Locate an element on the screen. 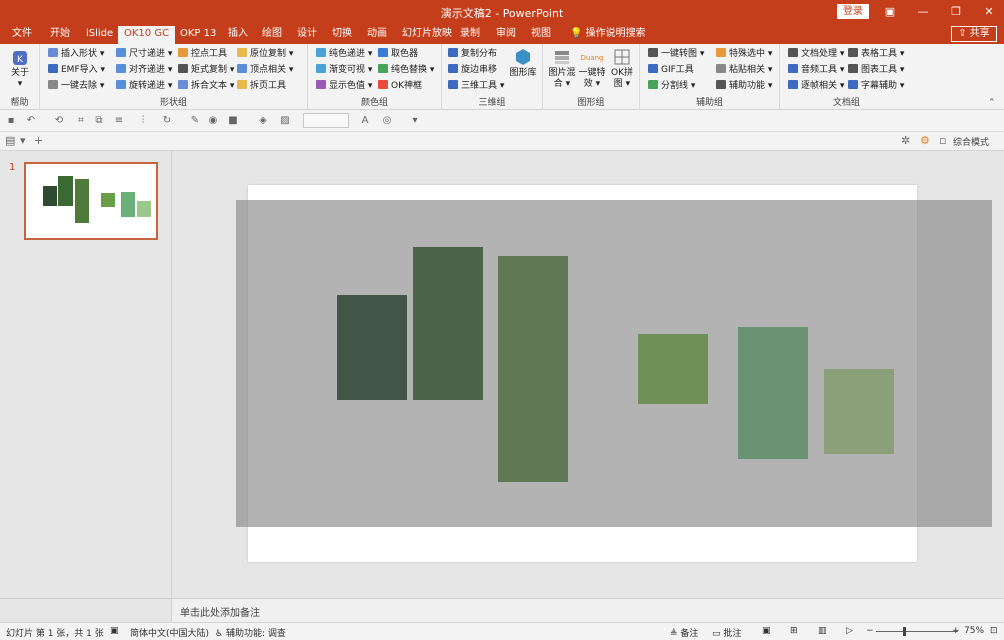 Image resolution: width=1004 pixels, height=640 pixels. effects-icon: ◎ is located at coordinates (387, 121).